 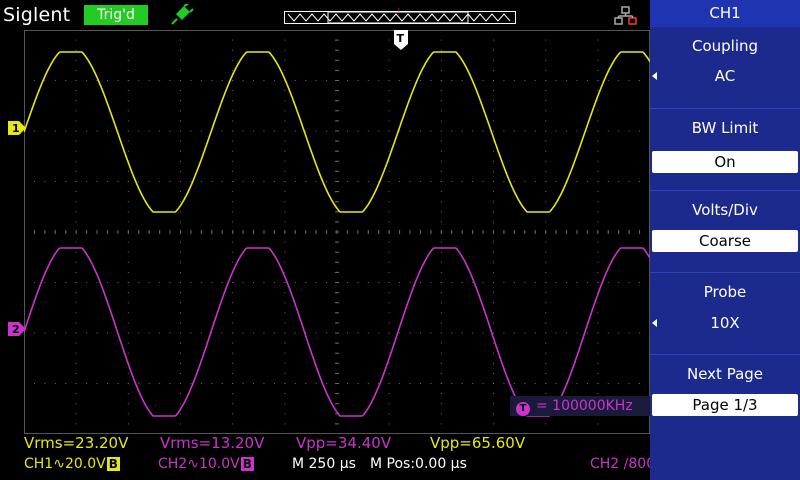 I want to click on brand-logo: Siglent, so click(x=37, y=15).